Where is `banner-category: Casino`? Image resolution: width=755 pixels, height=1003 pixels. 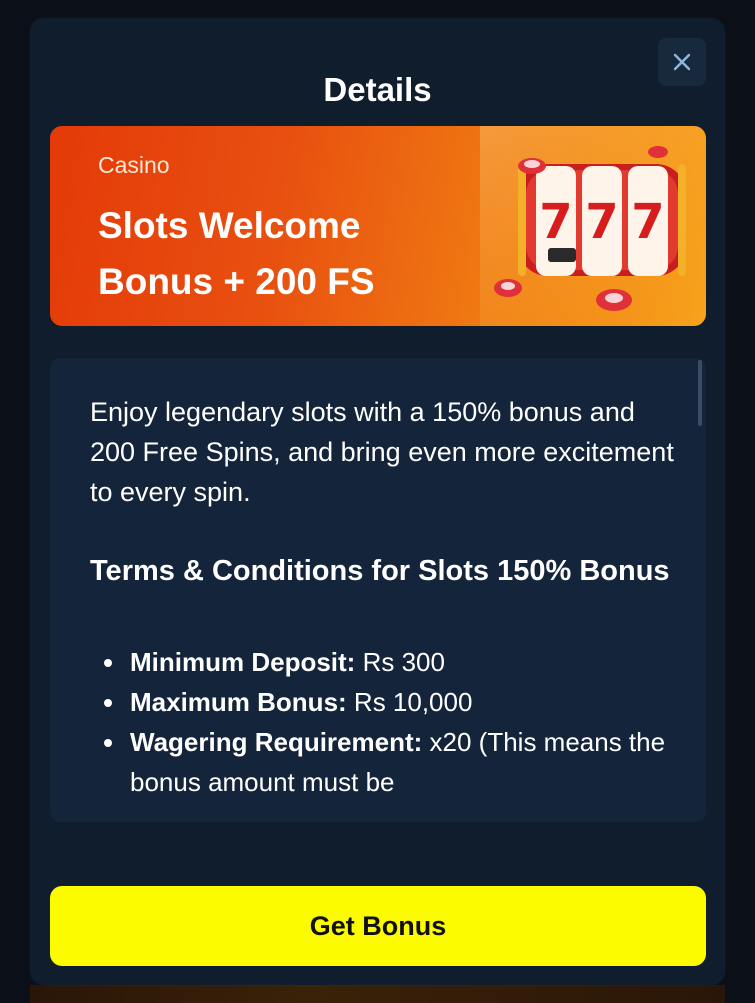
banner-category: Casino is located at coordinates (134, 165).